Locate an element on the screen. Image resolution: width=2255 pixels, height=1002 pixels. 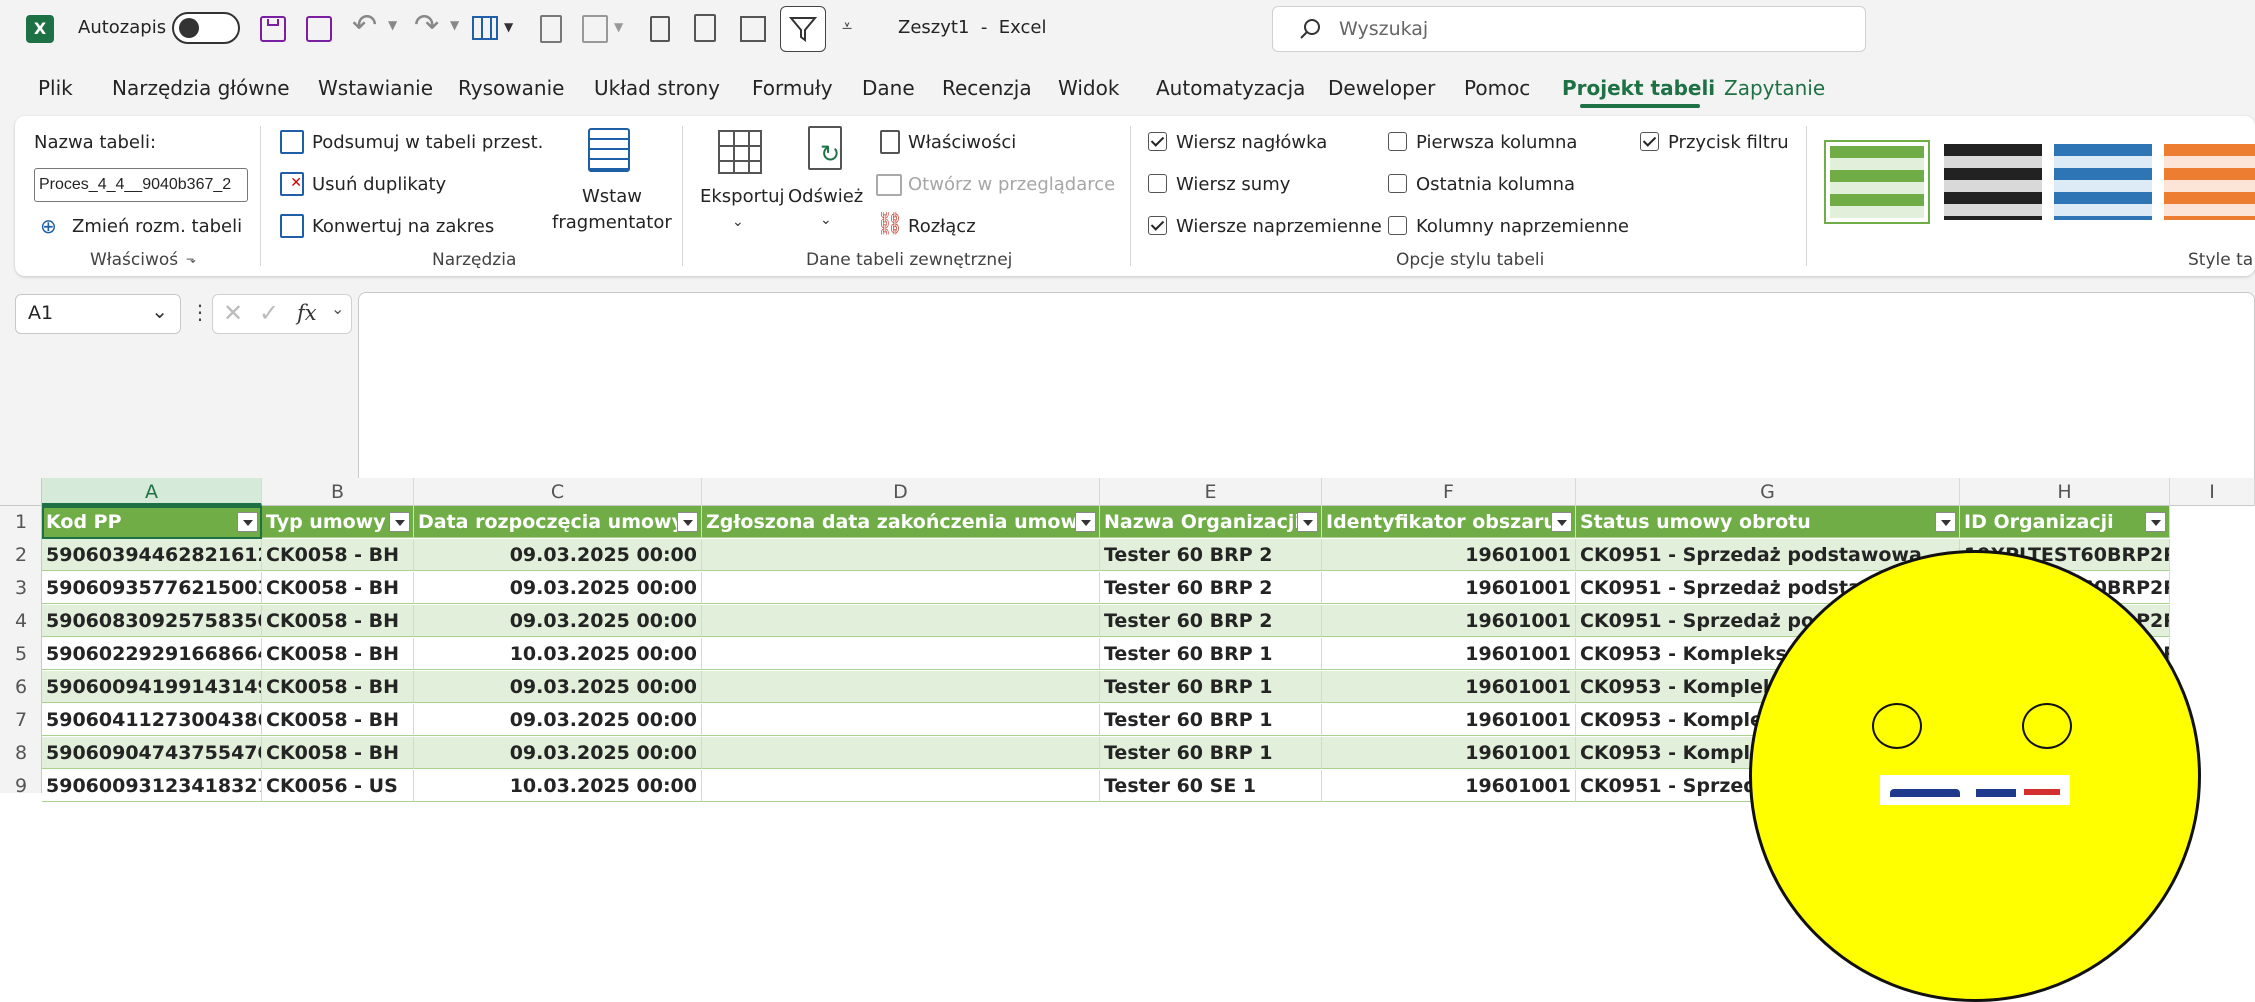
column-header-c: C is located at coordinates (558, 492).